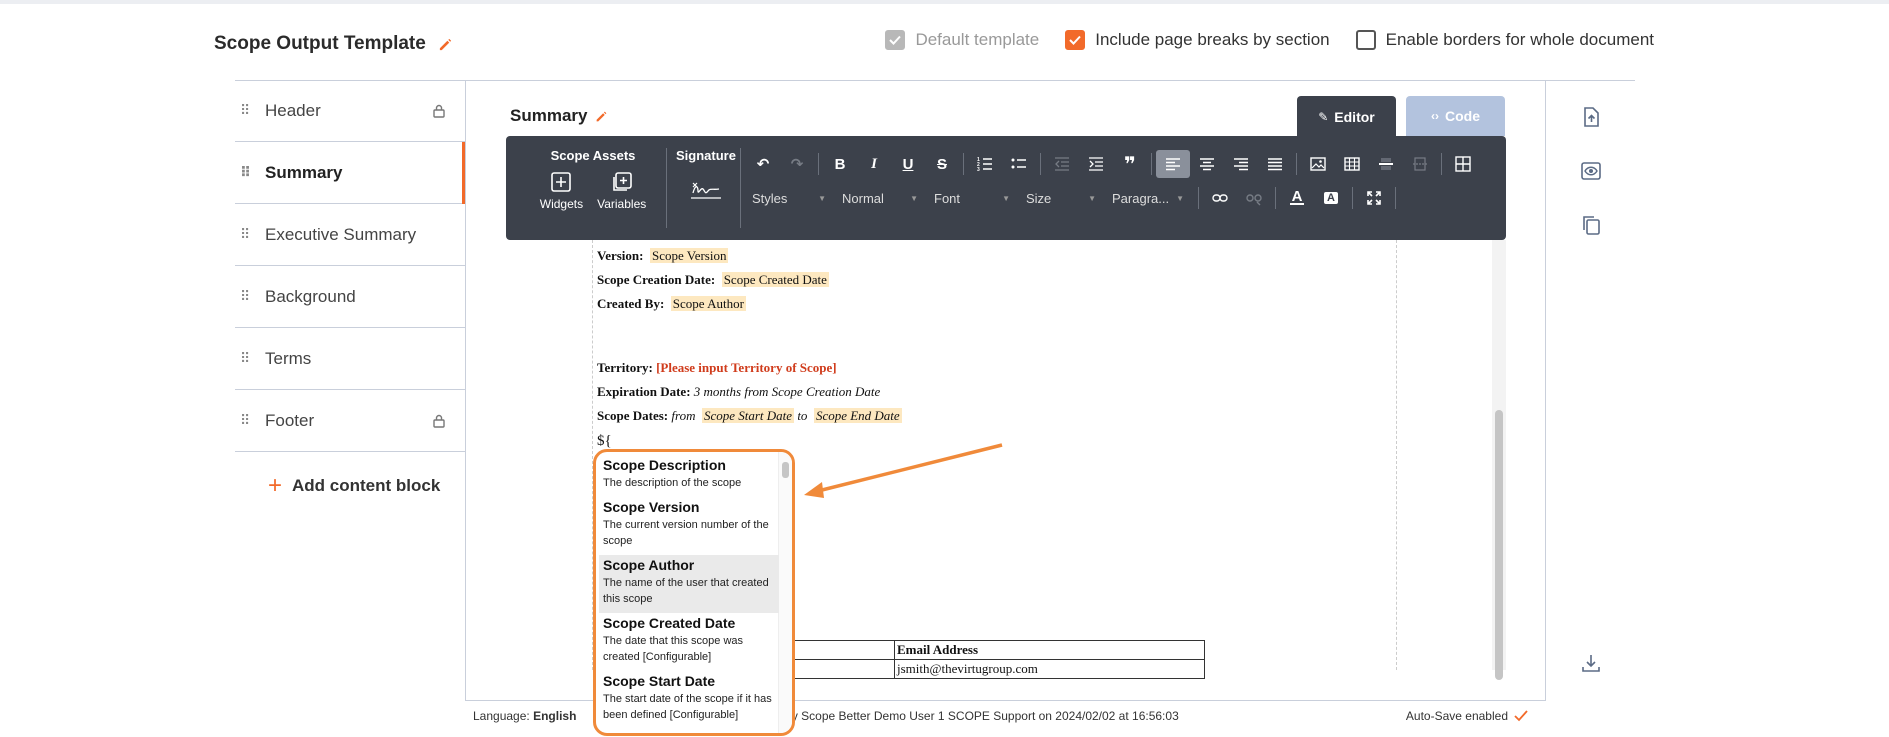  What do you see at coordinates (350, 173) in the screenshot?
I see `sidebar-item-summary: ⠿ Summary` at bounding box center [350, 173].